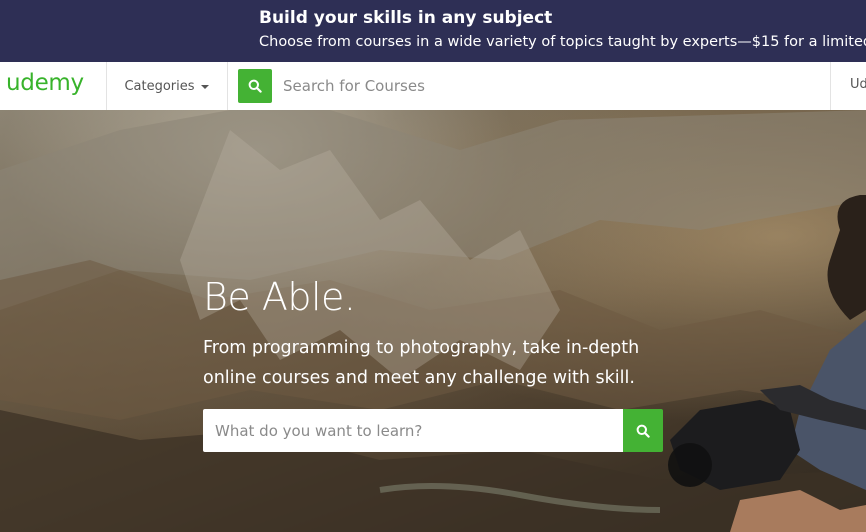  Describe the element at coordinates (279, 297) in the screenshot. I see `hero-title: Be Able.` at that location.